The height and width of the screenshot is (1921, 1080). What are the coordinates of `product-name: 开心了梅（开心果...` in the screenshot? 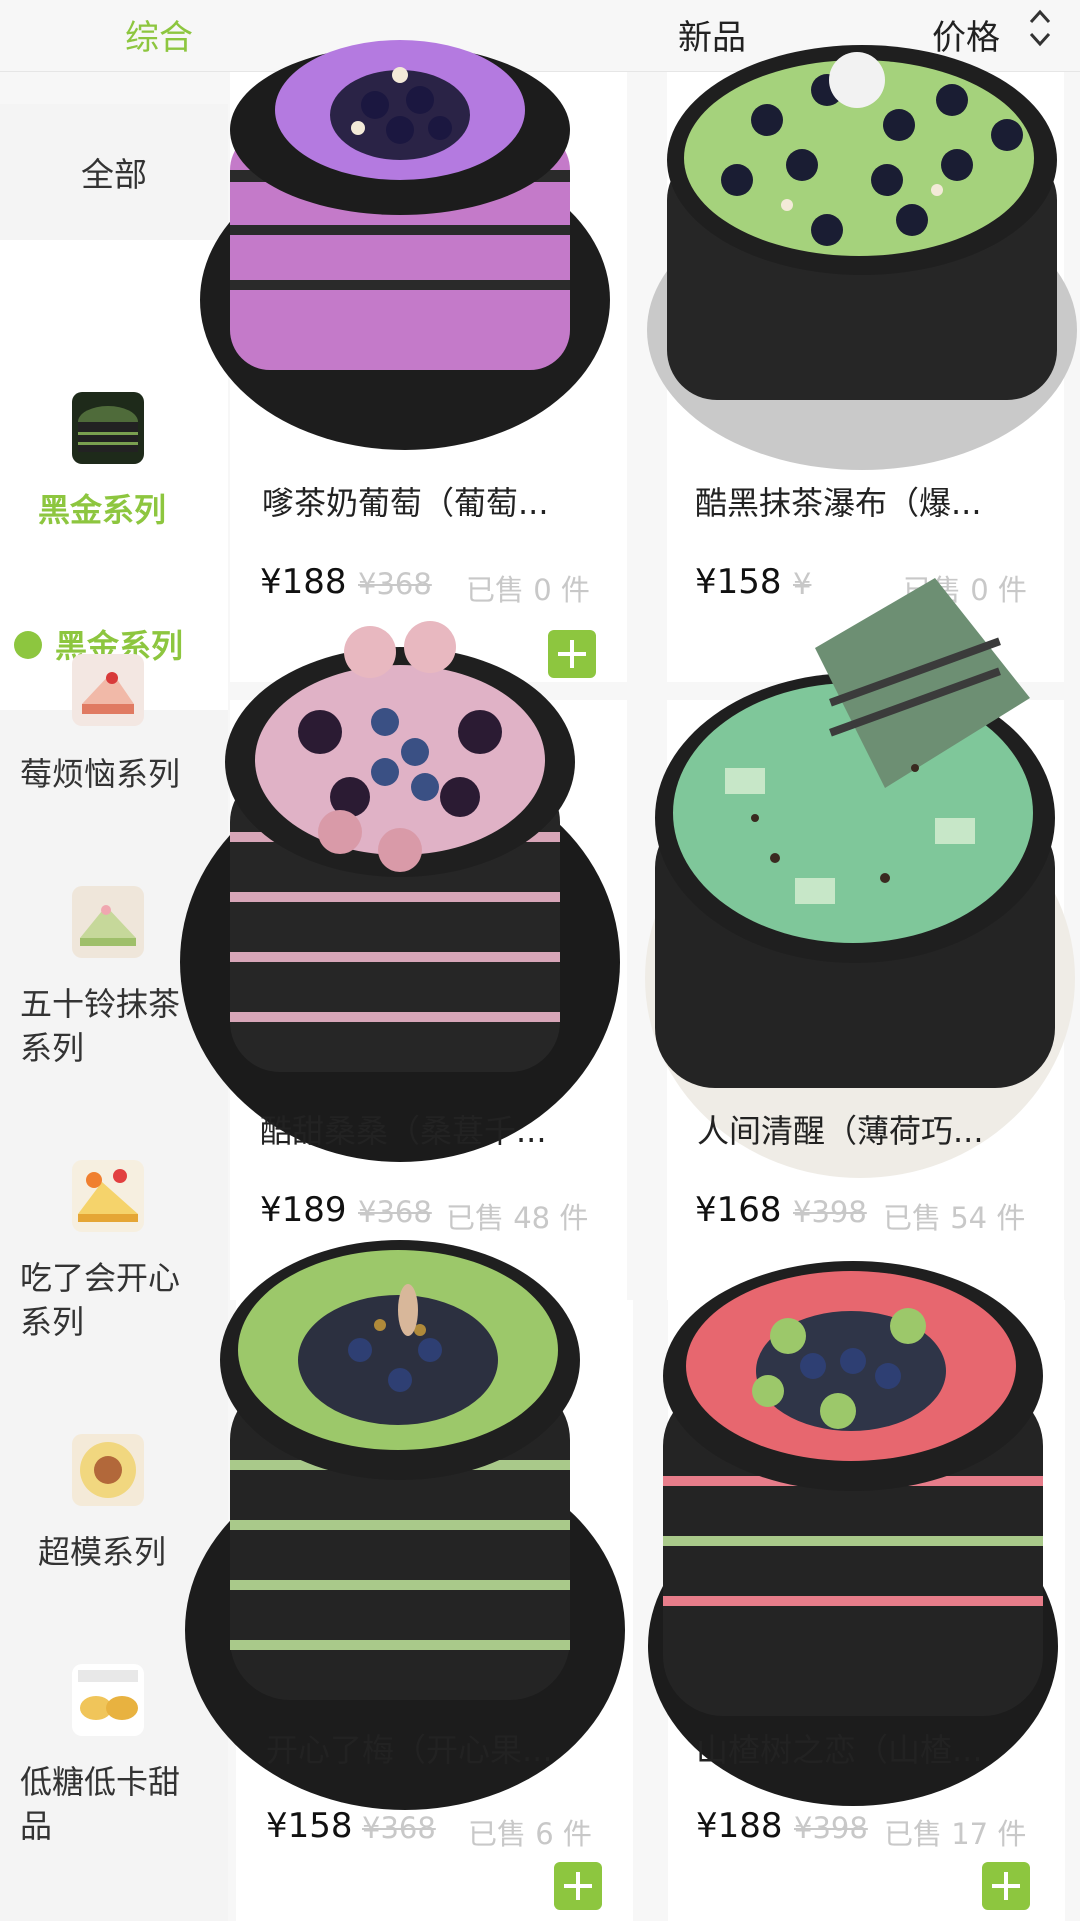 It's located at (409, 1750).